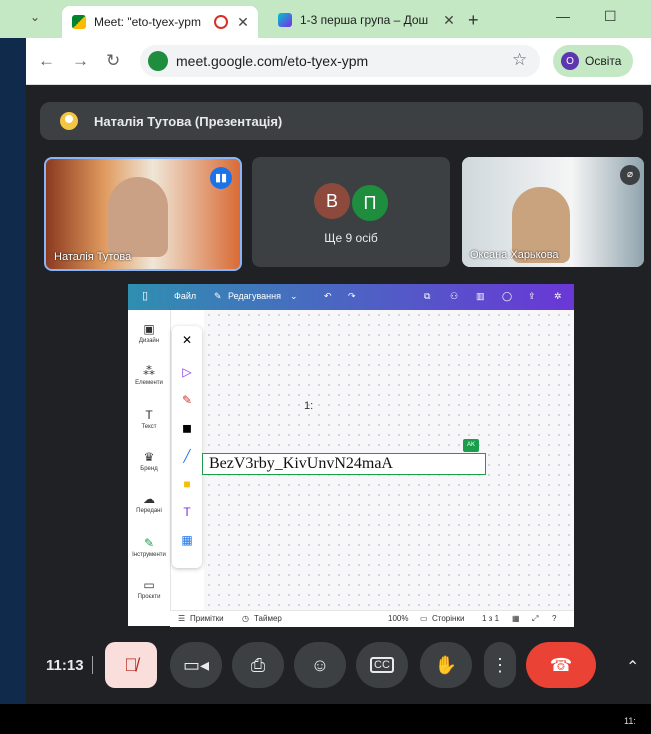 The height and width of the screenshot is (734, 651). What do you see at coordinates (630, 175) in the screenshot?
I see `mic-off-icon: ⌀` at bounding box center [630, 175].